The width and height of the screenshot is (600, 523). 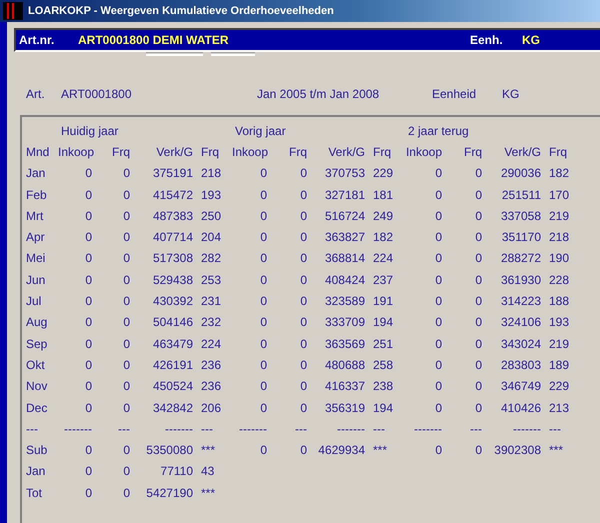 I want to click on table-cell: 249, so click(x=383, y=215).